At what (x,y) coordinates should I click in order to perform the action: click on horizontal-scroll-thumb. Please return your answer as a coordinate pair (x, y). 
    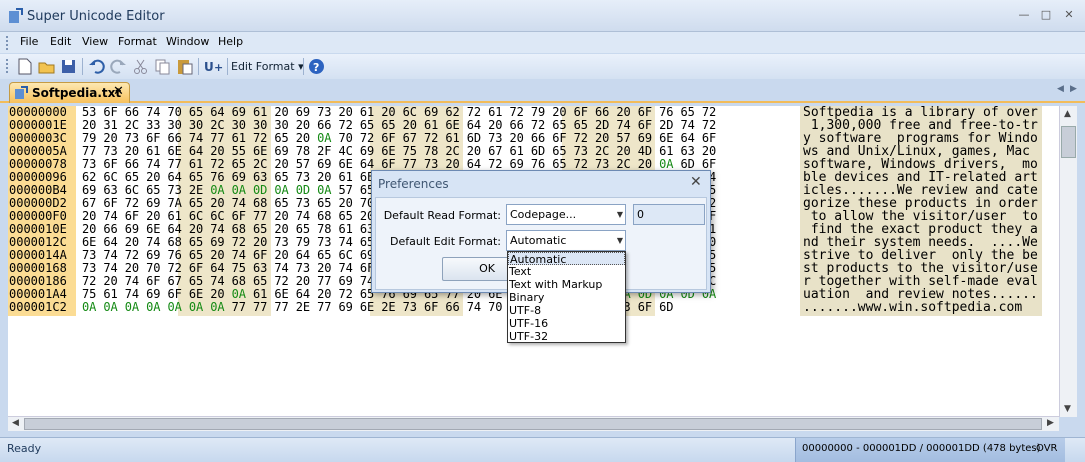
    Looking at the image, I should click on (533, 424).